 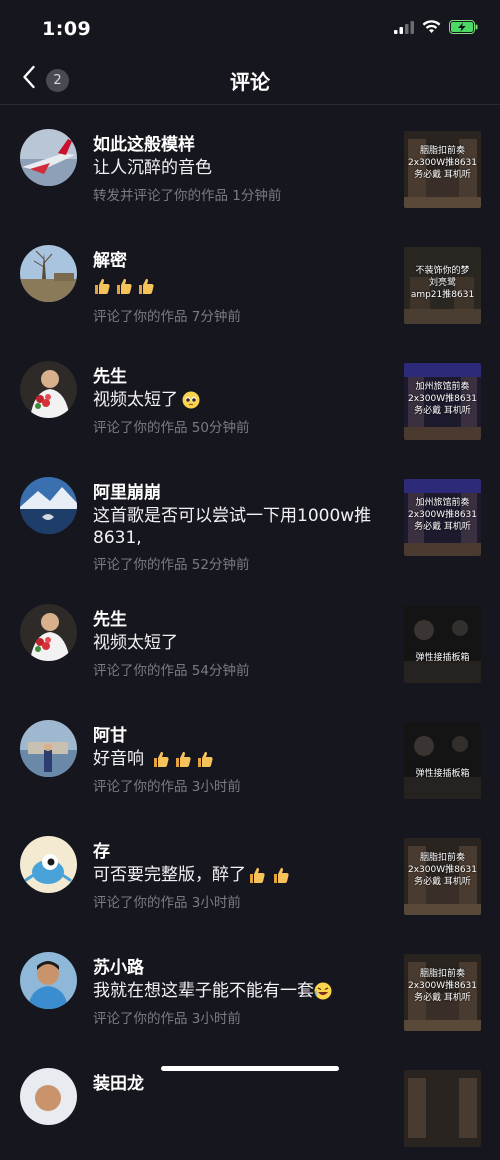 What do you see at coordinates (238, 991) in the screenshot?
I see `comment-text: 我就在想这辈子能不能有一套` at bounding box center [238, 991].